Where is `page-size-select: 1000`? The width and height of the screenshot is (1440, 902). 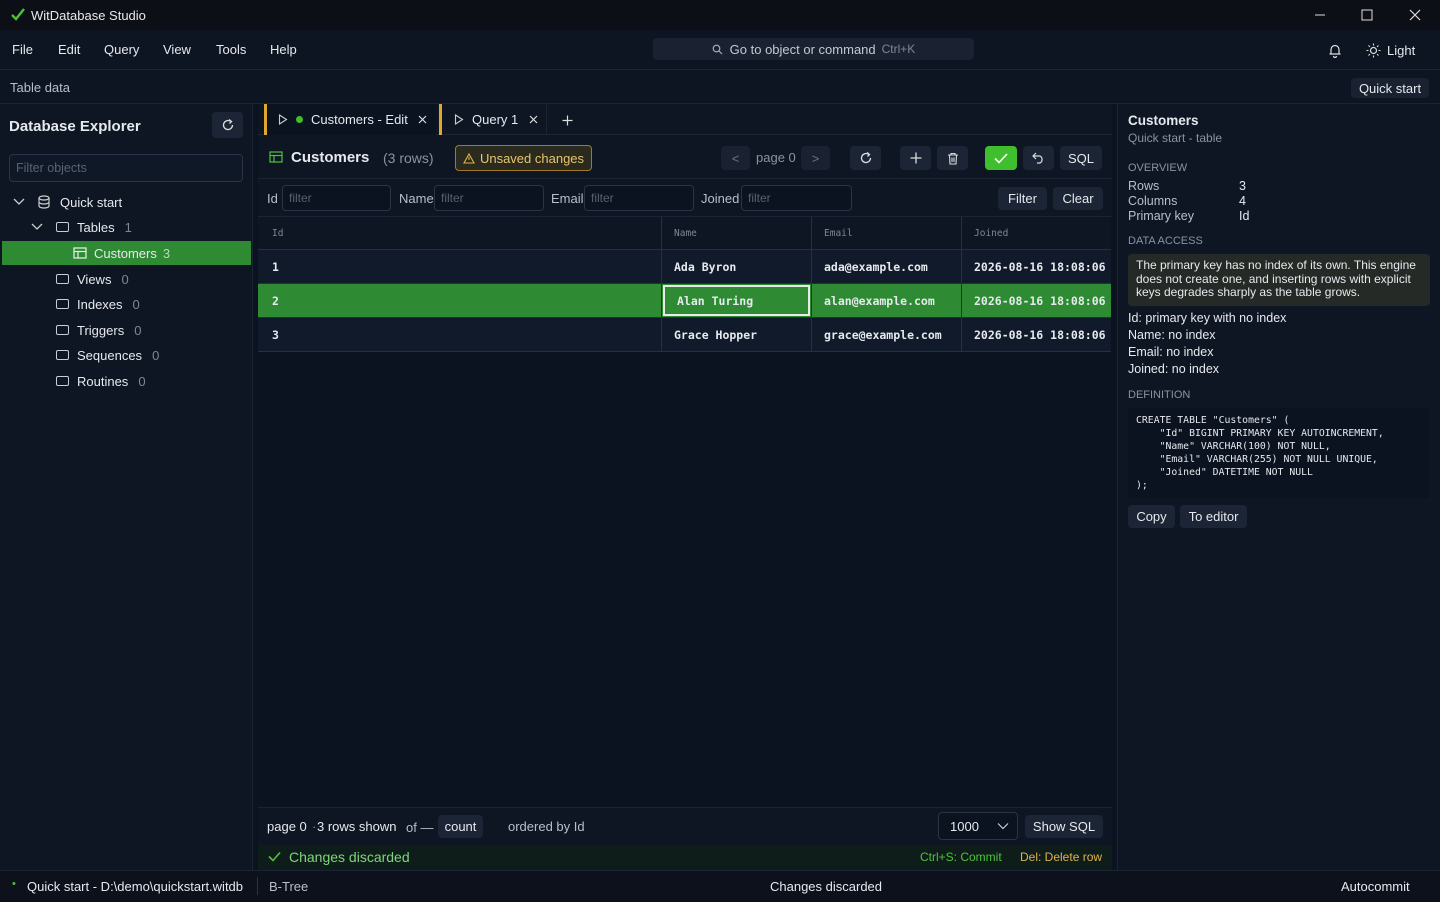 page-size-select: 1000 is located at coordinates (978, 826).